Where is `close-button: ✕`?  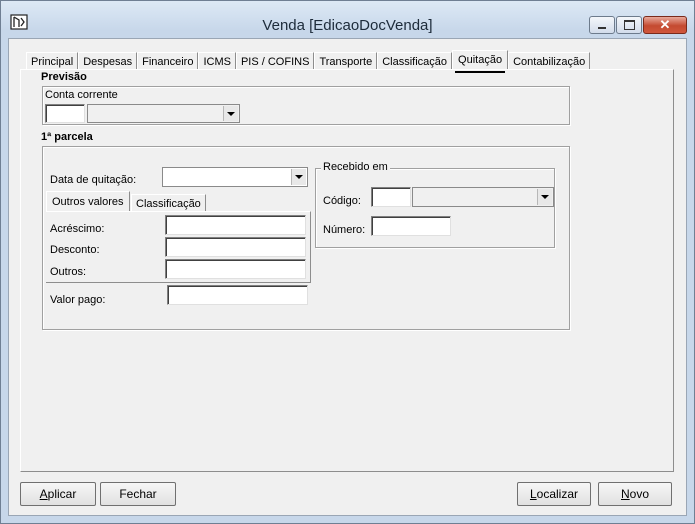
close-button: ✕ is located at coordinates (665, 25).